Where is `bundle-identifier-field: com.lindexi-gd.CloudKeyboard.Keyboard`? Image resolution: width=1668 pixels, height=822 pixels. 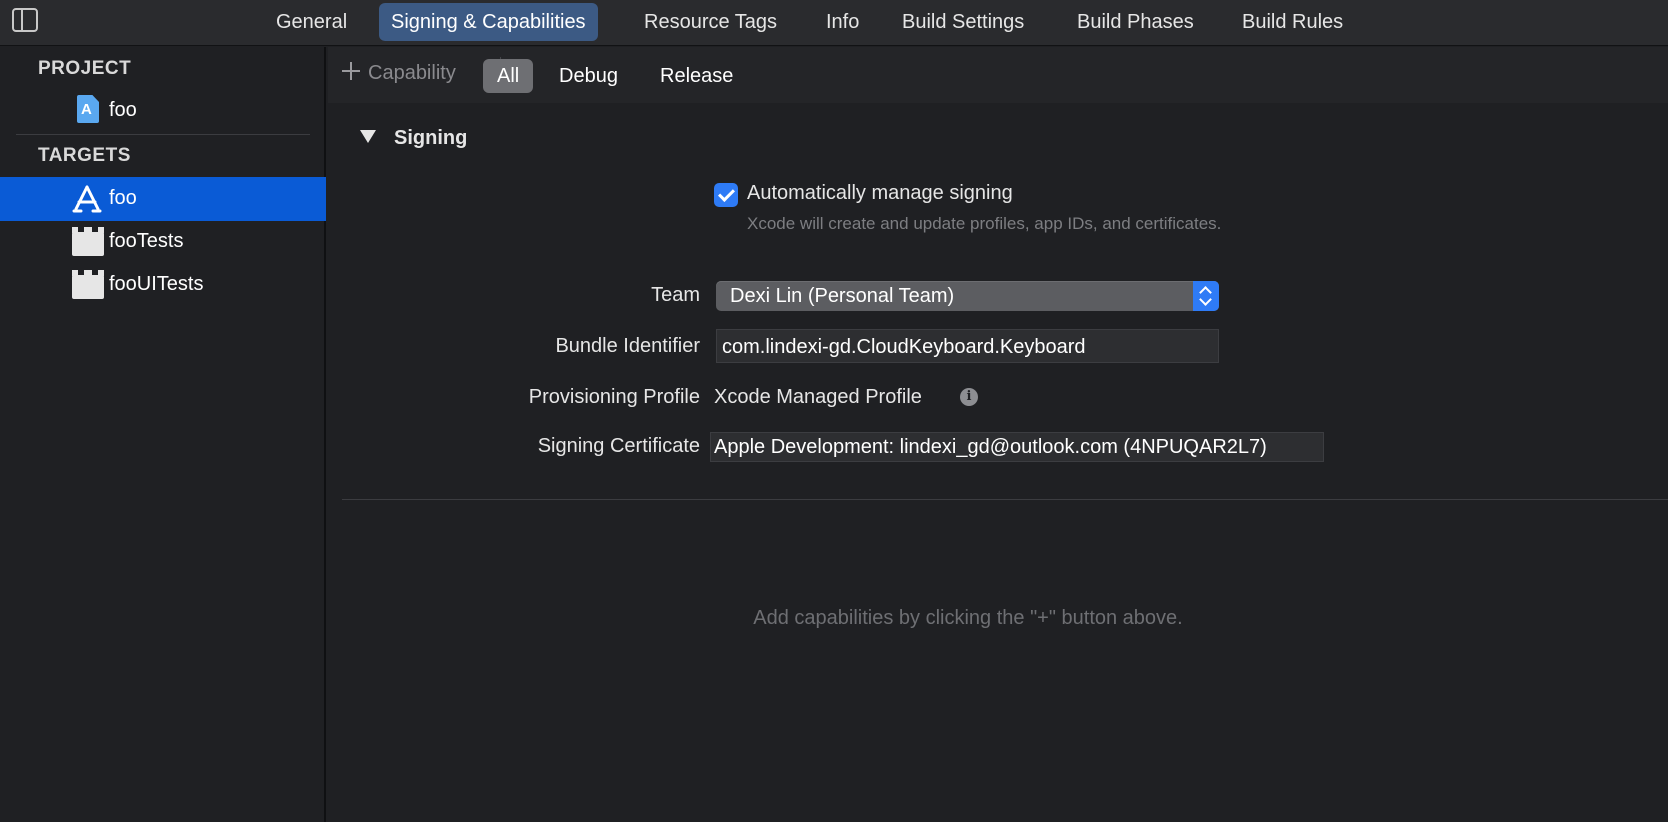
bundle-identifier-field: com.lindexi-gd.CloudKeyboard.Keyboard is located at coordinates (967, 346).